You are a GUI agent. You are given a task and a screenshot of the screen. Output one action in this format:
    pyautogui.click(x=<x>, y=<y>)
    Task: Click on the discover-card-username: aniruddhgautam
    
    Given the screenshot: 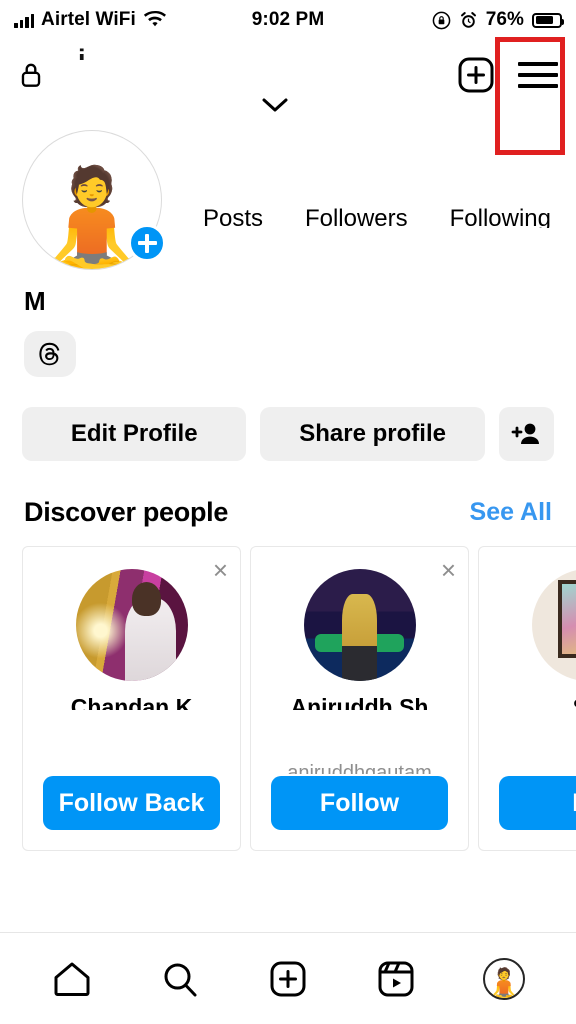 What is the action you would take?
    pyautogui.click(x=359, y=768)
    